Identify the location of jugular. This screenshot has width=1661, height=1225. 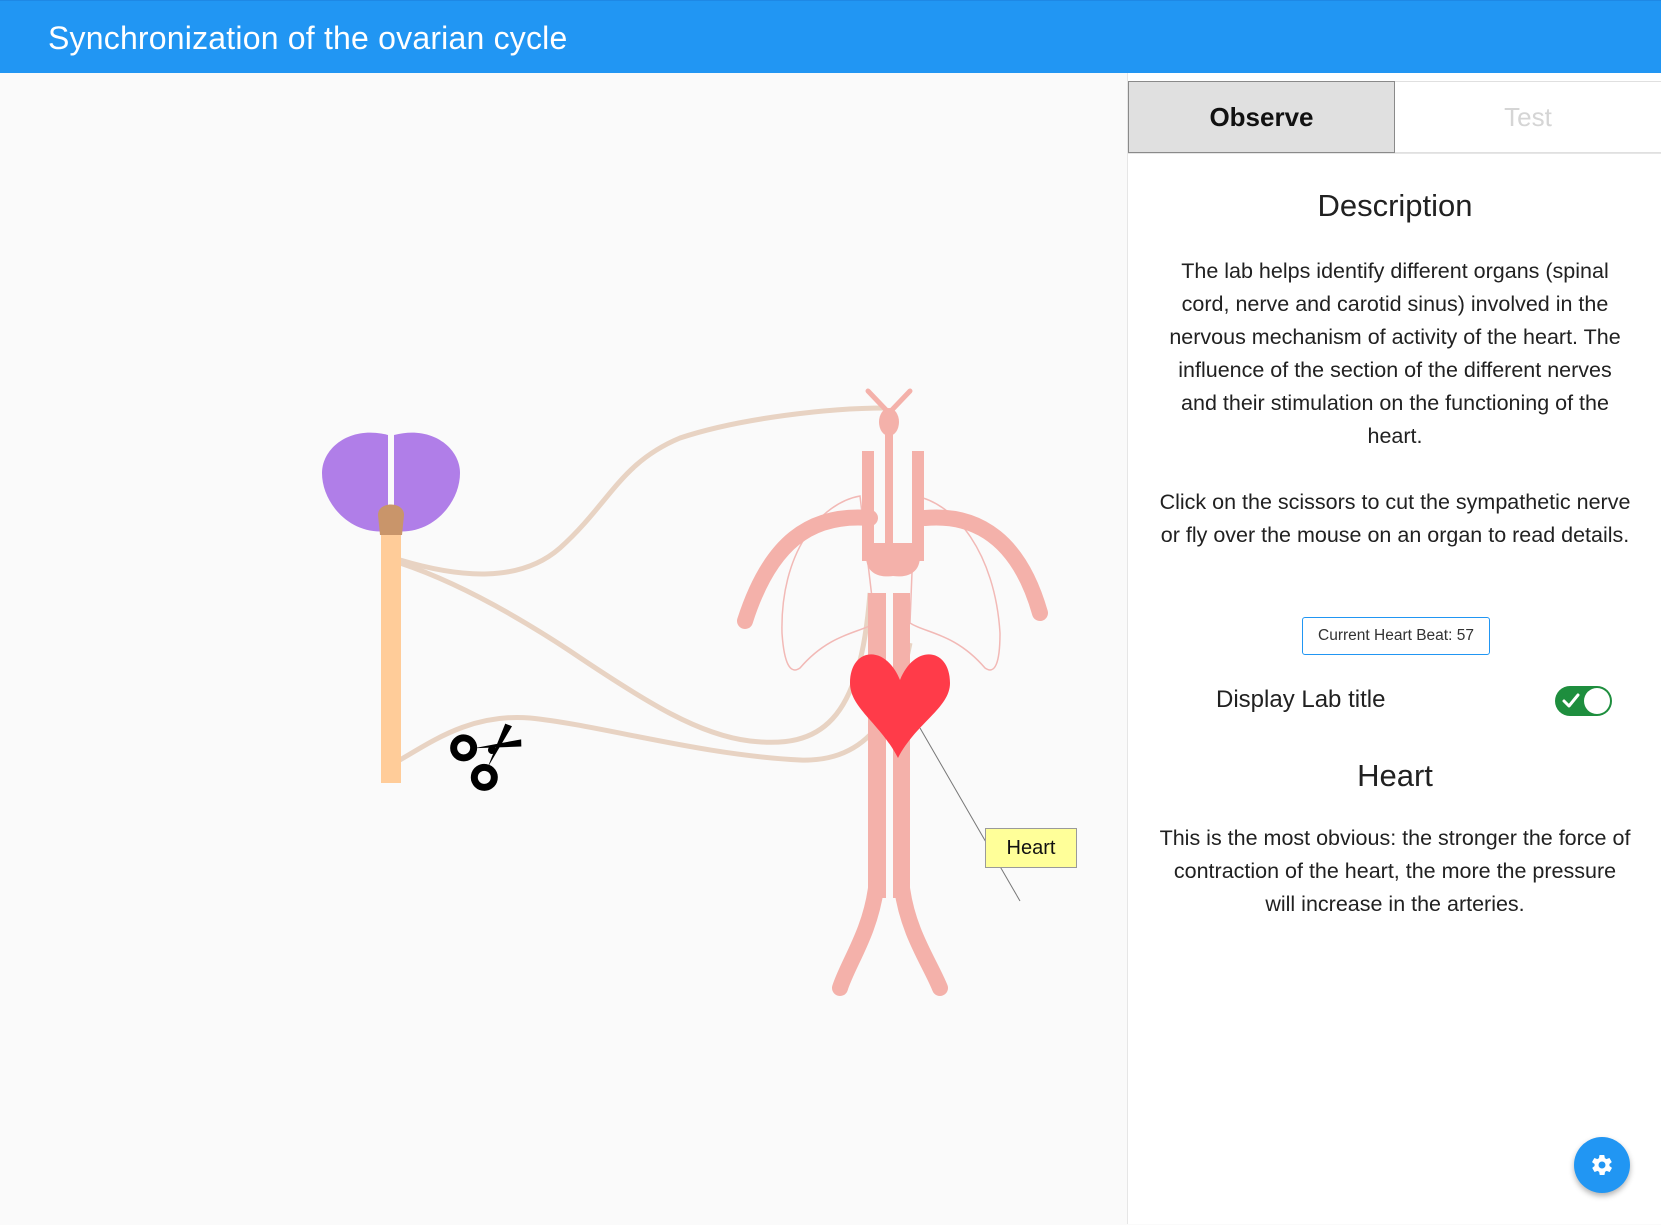
(889, 488).